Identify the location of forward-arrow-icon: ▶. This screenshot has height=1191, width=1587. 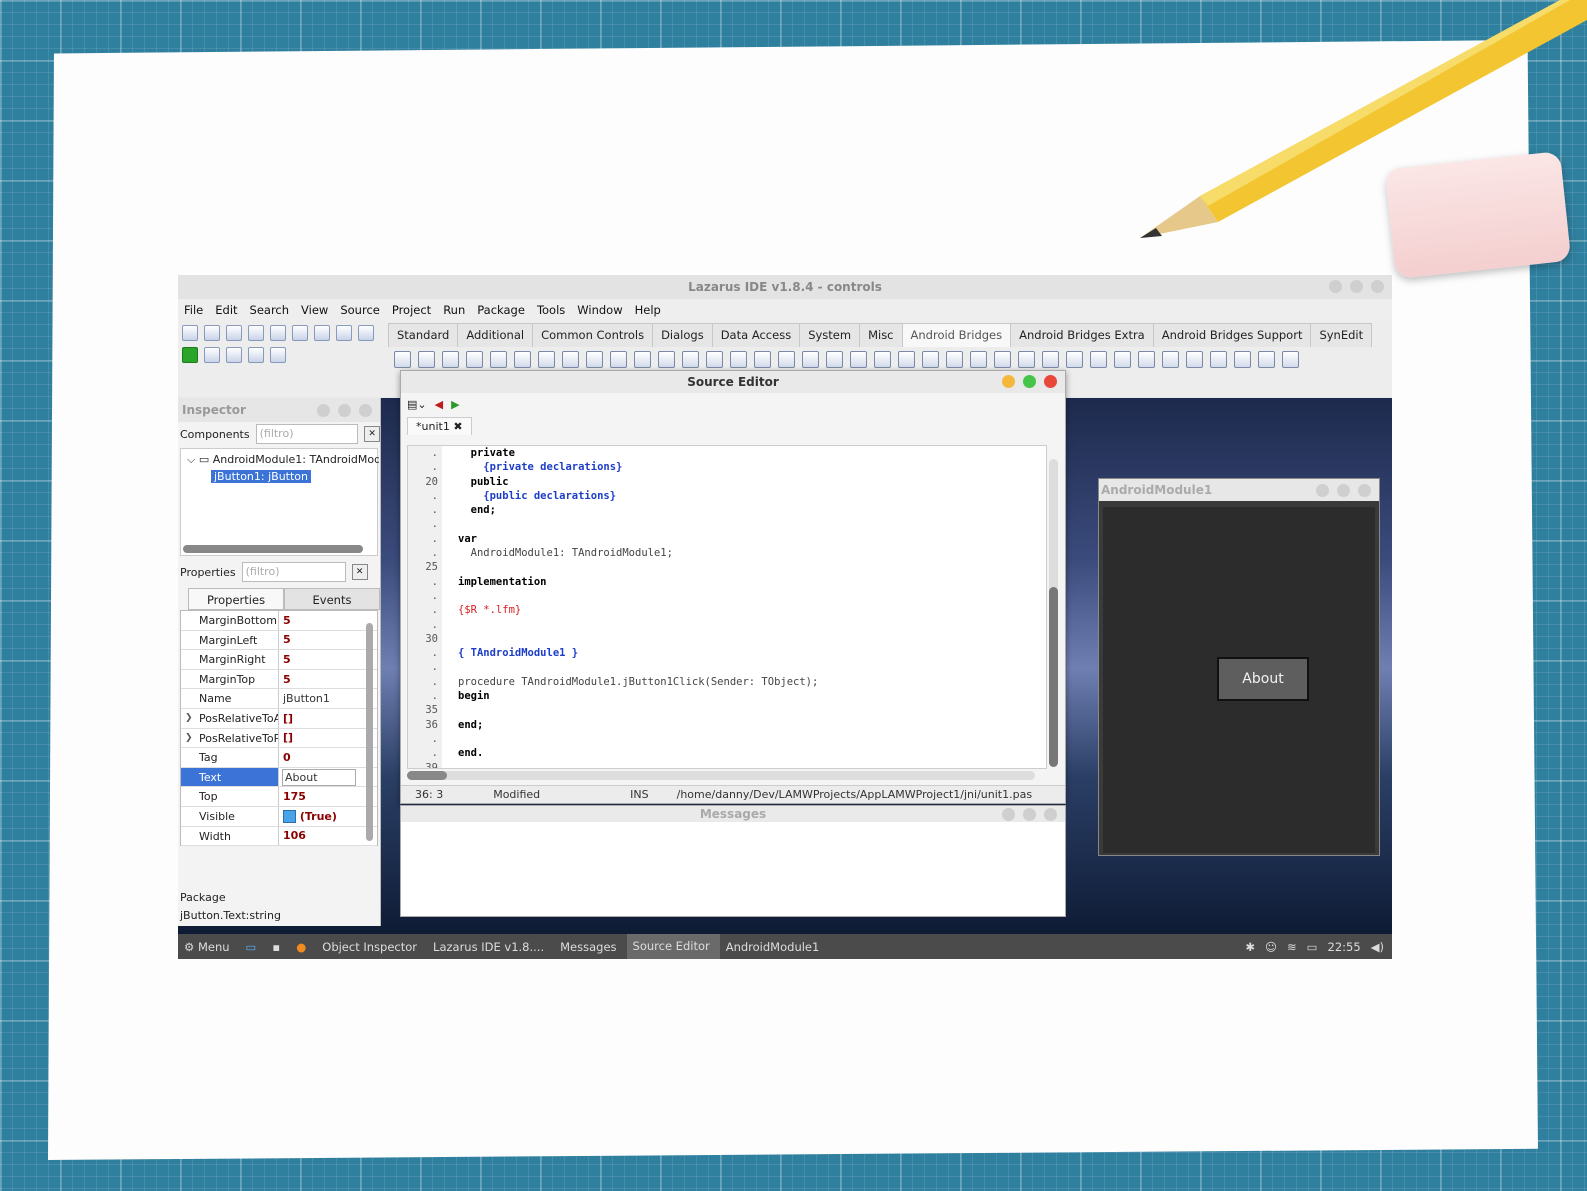
(455, 404).